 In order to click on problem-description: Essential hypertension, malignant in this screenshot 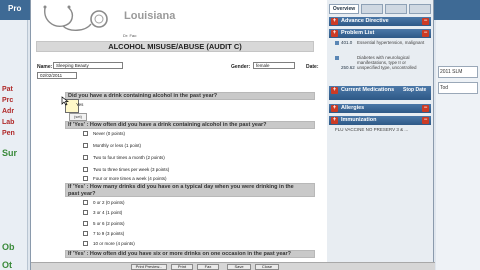, I will do `click(391, 42)`.